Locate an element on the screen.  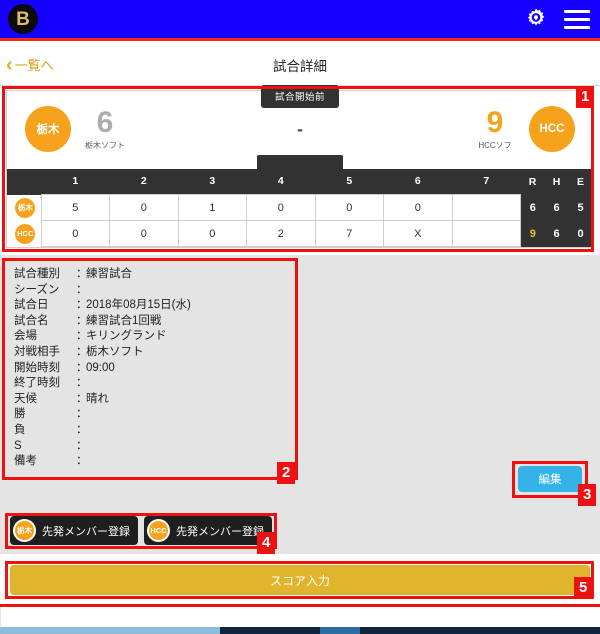
detail-row: S ： is located at coordinates (154, 447).